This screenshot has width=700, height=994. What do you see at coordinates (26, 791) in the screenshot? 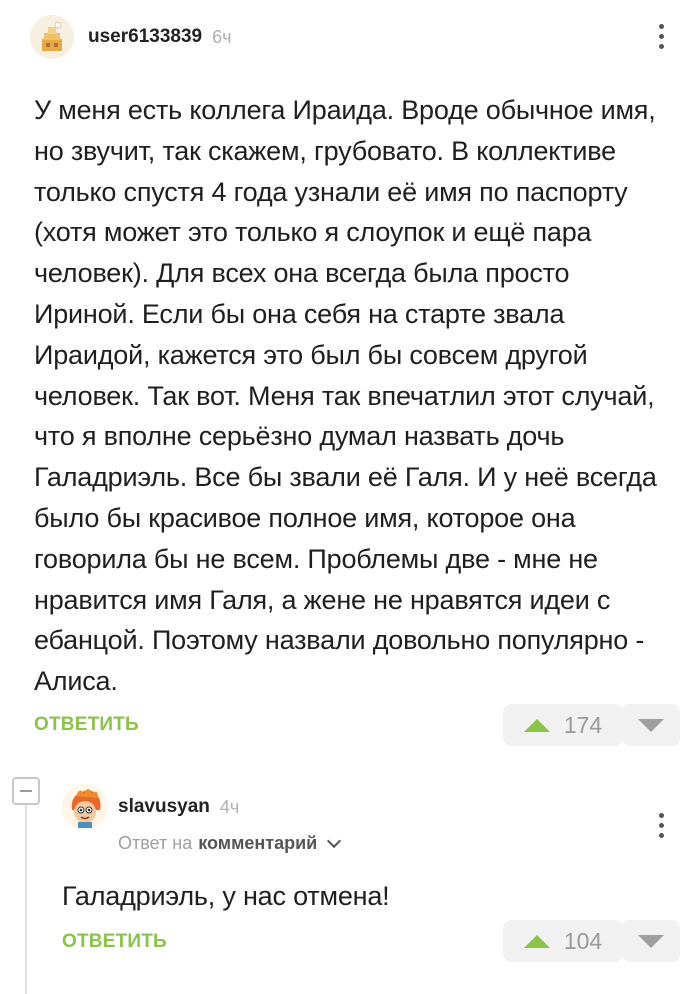
I see `collapse-thread-icon` at bounding box center [26, 791].